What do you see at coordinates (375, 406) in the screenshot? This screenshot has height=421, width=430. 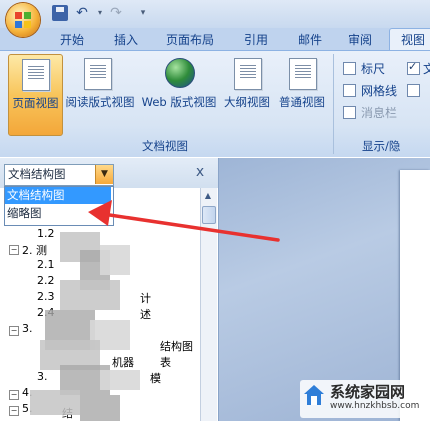 I see `watermark-url: www.hnzkhbsb.com` at bounding box center [375, 406].